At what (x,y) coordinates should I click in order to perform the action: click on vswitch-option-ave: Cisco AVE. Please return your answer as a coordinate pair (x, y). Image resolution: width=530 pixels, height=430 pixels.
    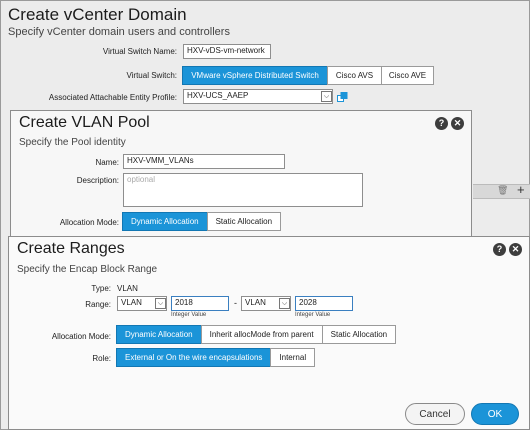
    Looking at the image, I should click on (407, 75).